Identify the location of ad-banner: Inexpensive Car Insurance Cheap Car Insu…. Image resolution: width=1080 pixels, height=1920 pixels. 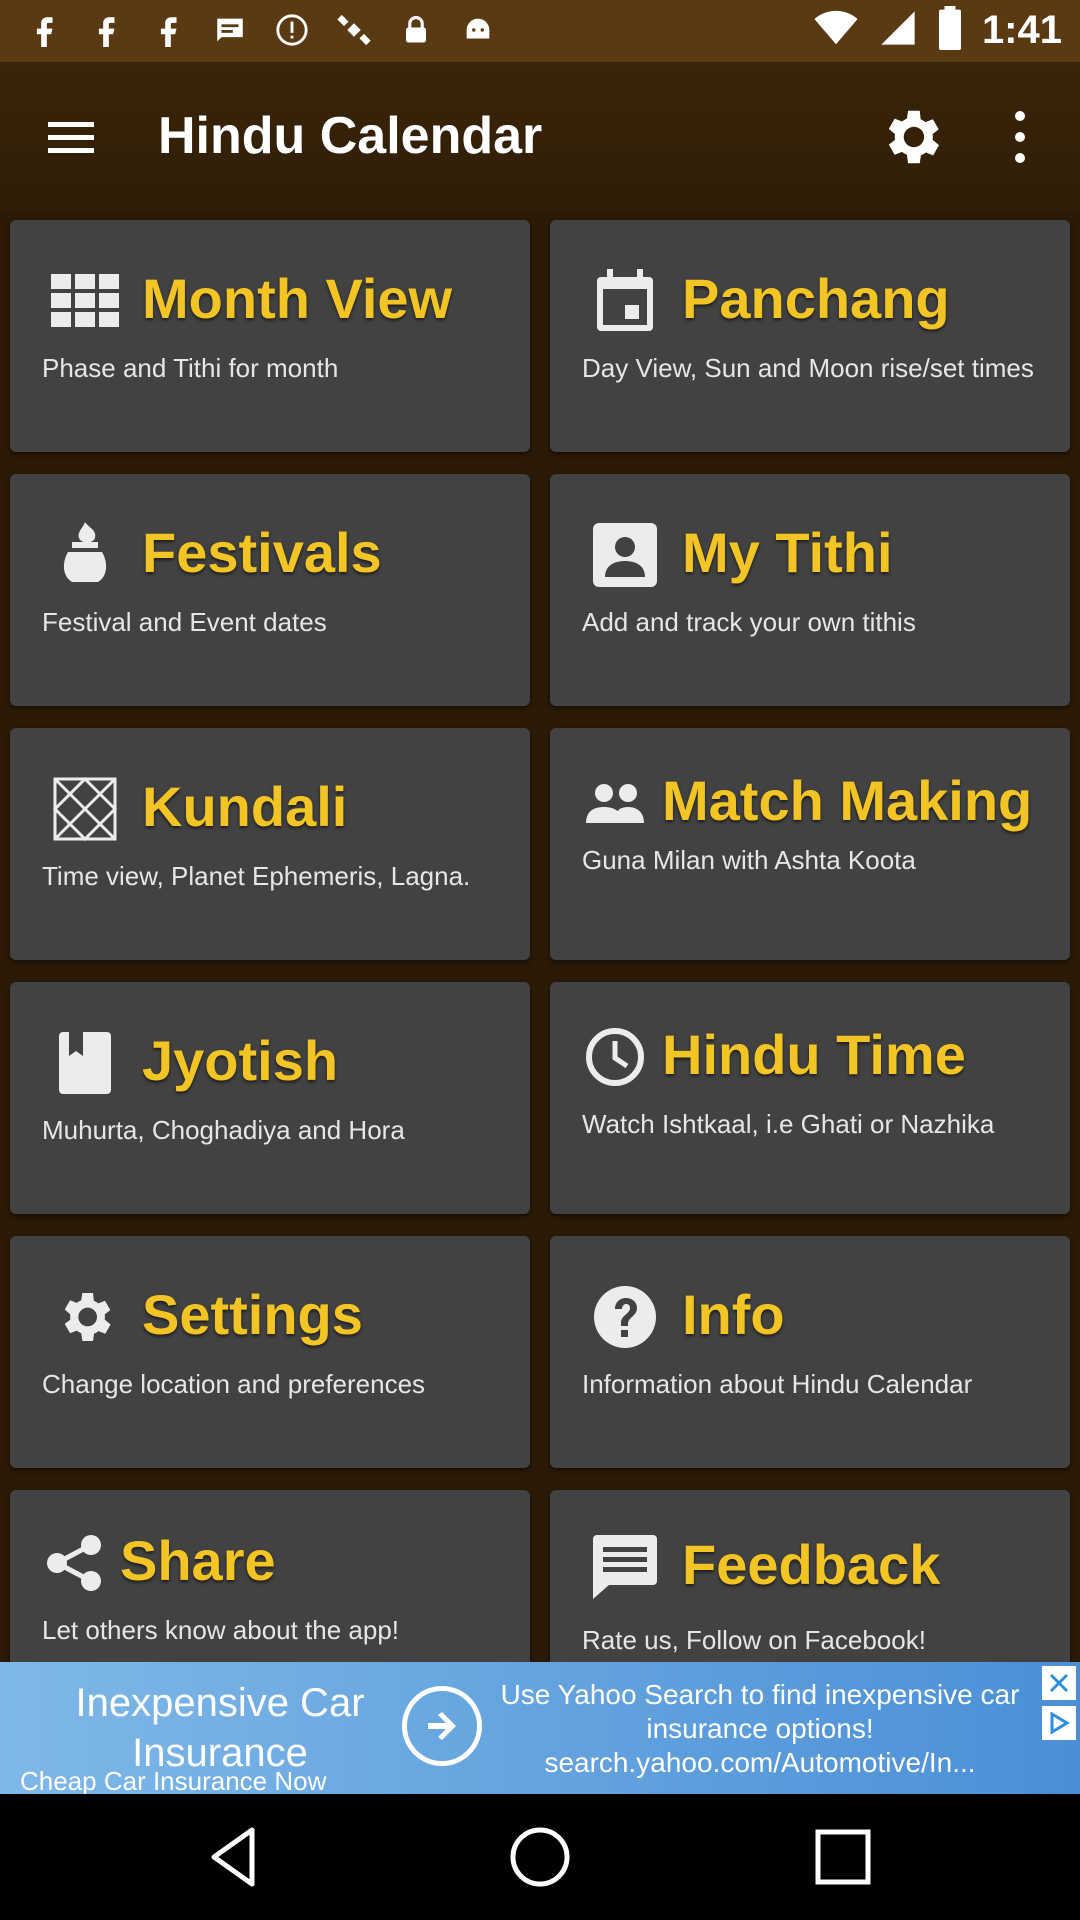
(540, 1728).